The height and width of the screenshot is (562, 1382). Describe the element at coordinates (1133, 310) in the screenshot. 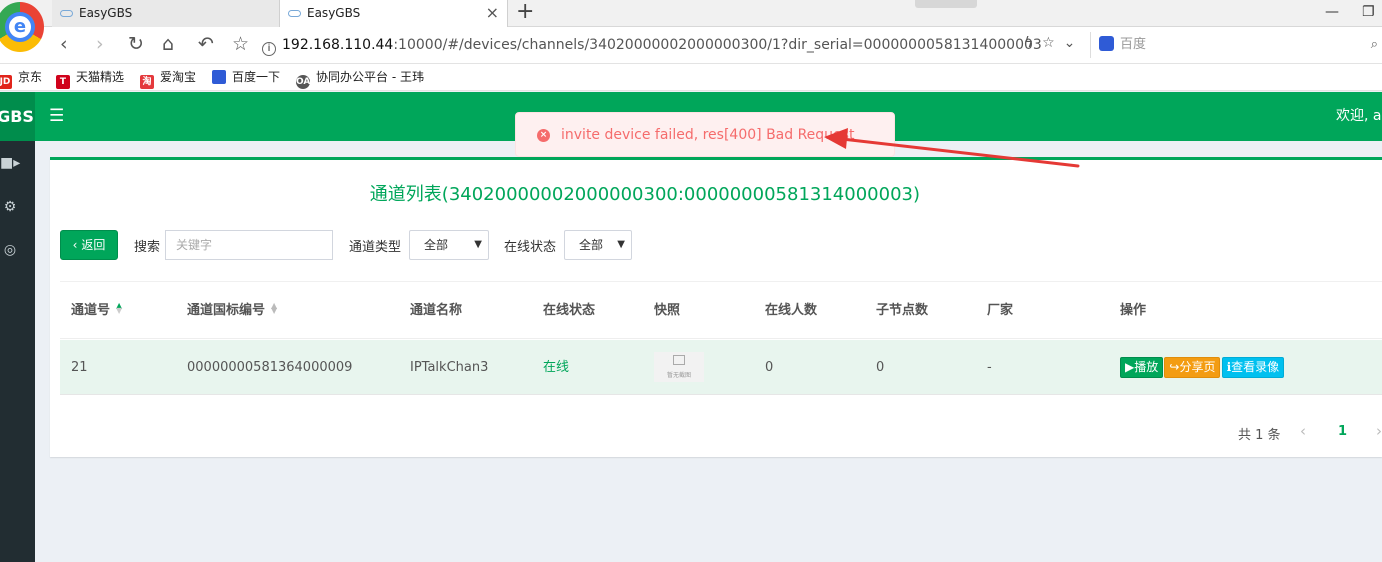

I see `column-header-actions: 操作` at that location.